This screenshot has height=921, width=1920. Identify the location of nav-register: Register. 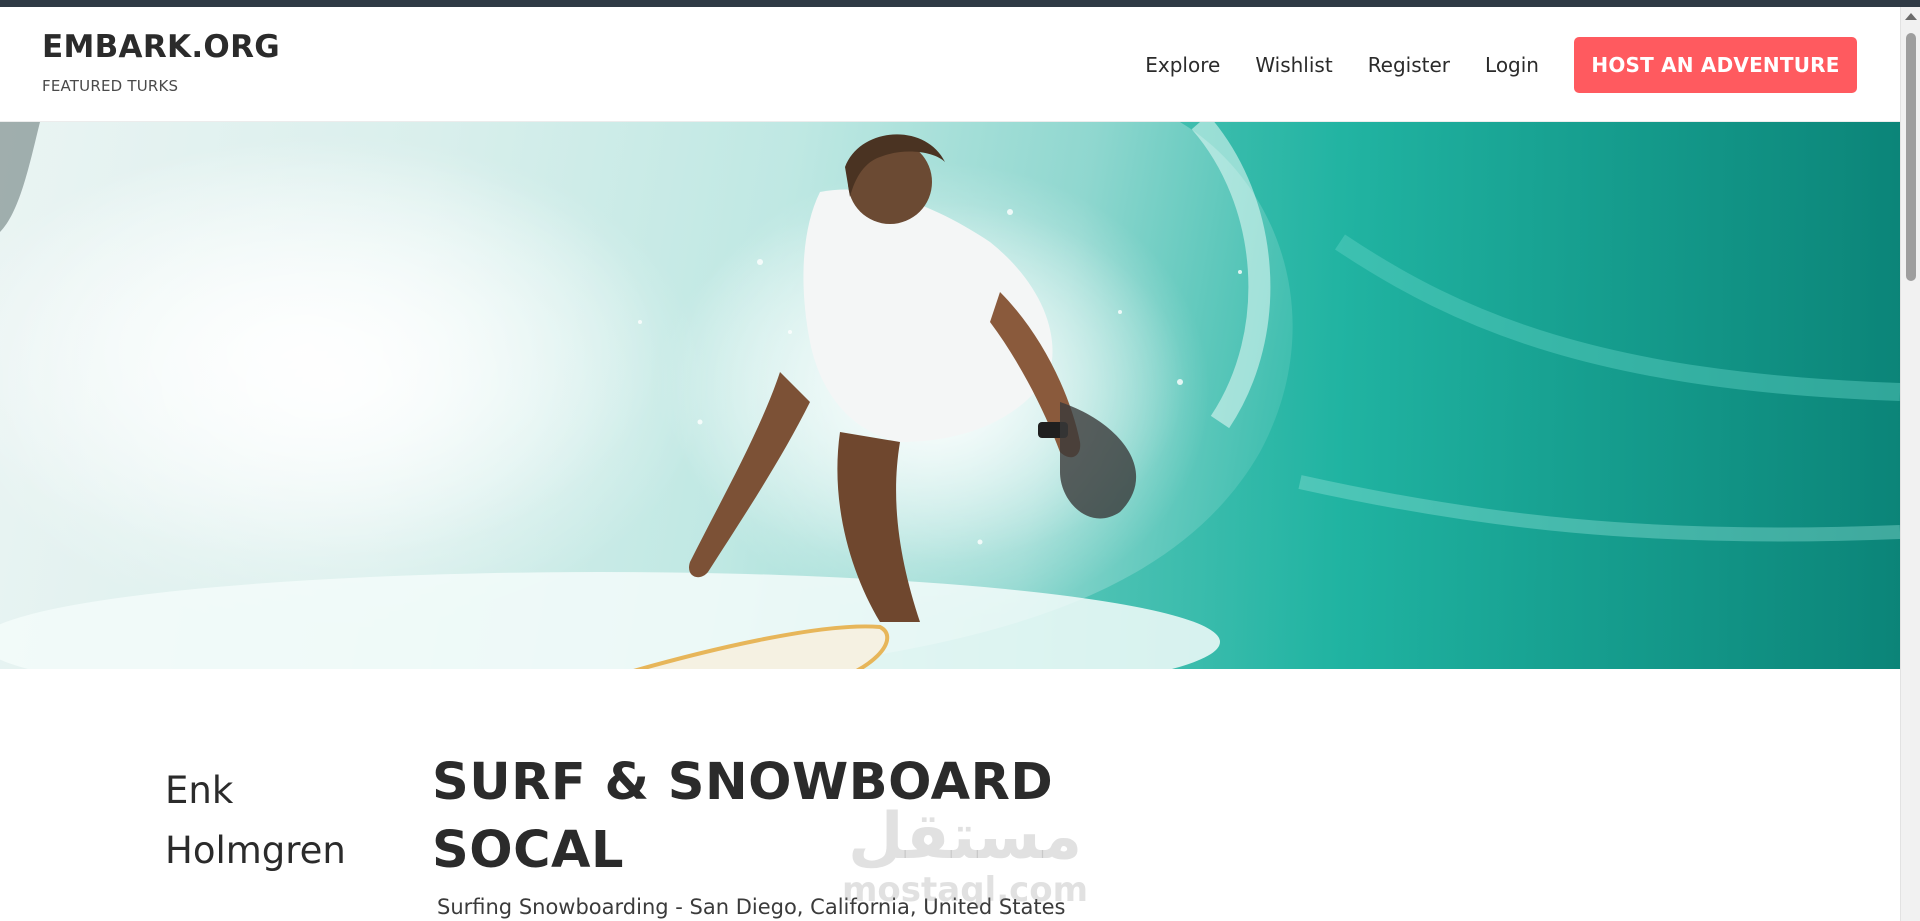
(1409, 65).